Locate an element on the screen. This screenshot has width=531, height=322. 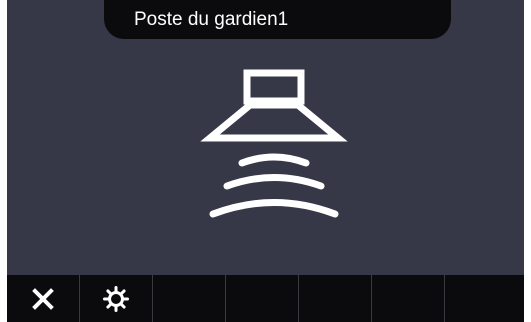
bottom-toolbar is located at coordinates (265, 298).